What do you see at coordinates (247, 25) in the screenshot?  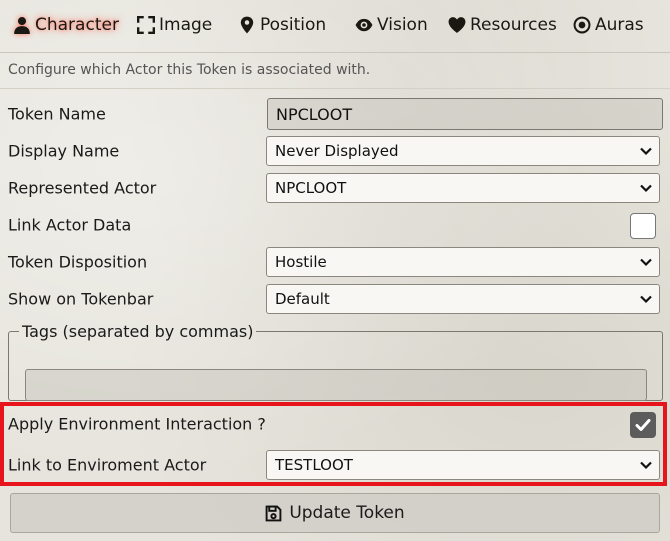 I see `map-marker-icon` at bounding box center [247, 25].